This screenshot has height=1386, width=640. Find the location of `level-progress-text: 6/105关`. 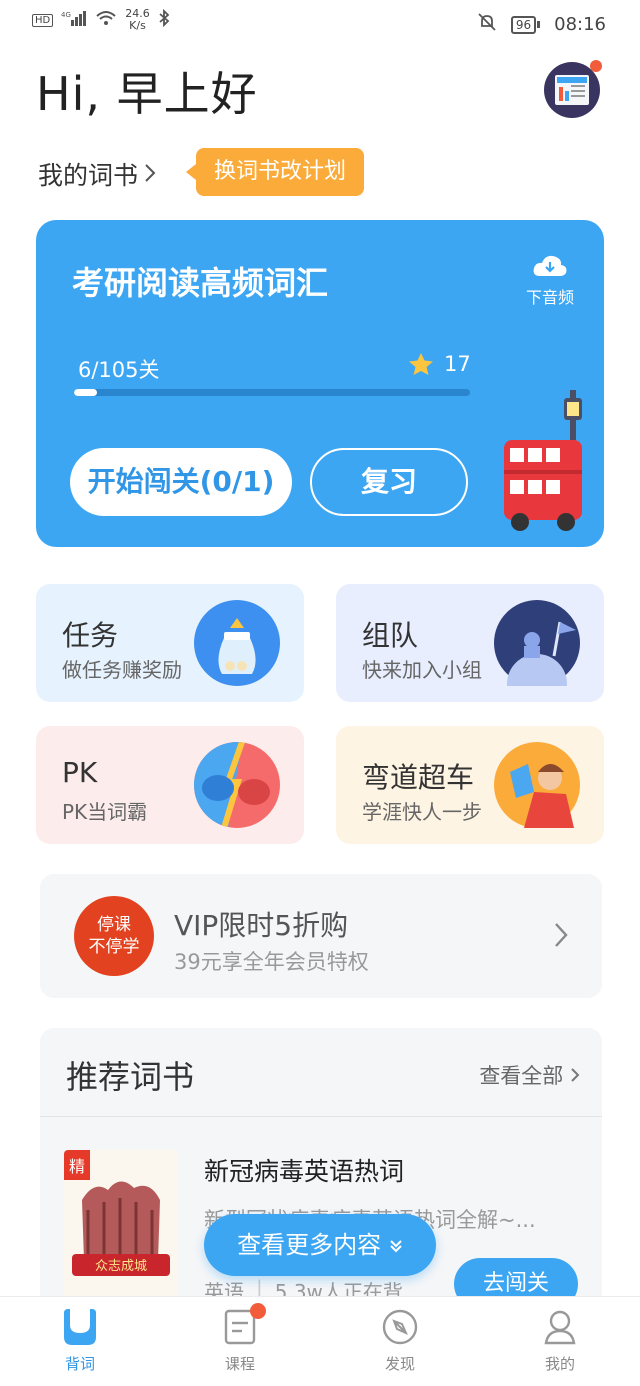

level-progress-text: 6/105关 is located at coordinates (119, 370).